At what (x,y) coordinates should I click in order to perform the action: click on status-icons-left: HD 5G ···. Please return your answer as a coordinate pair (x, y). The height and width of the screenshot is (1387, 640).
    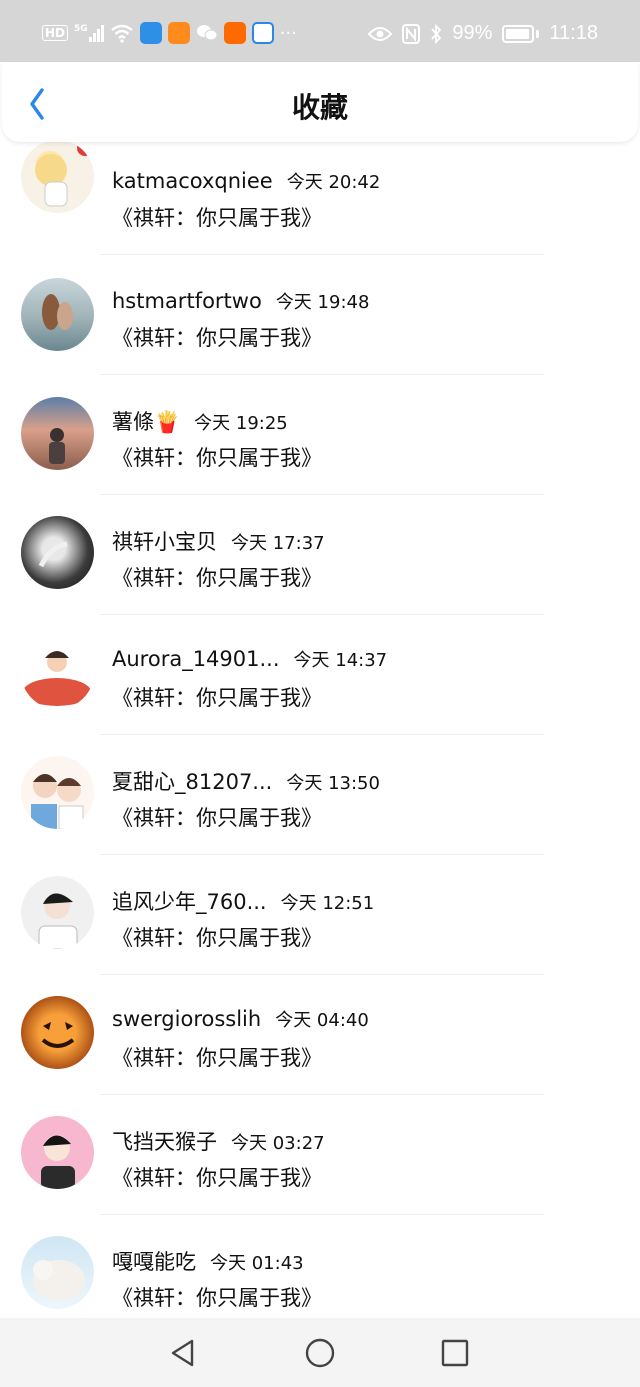
    Looking at the image, I should click on (169, 33).